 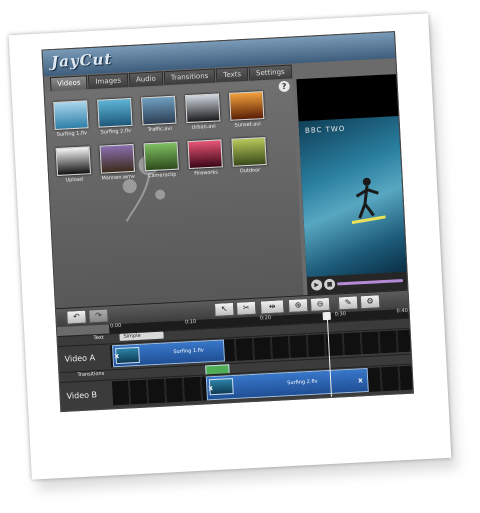 I want to click on library-clip: Fireworks, so click(x=205, y=159).